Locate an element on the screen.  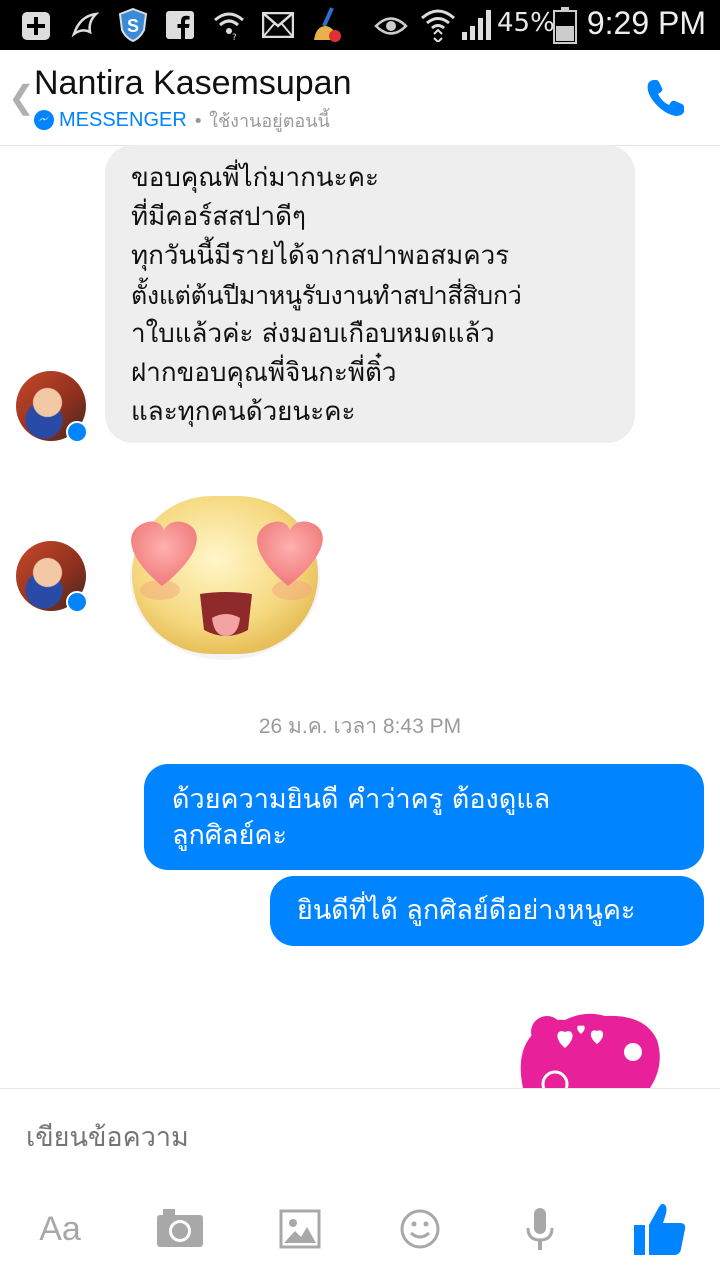
wifi-icon is located at coordinates (438, 25).